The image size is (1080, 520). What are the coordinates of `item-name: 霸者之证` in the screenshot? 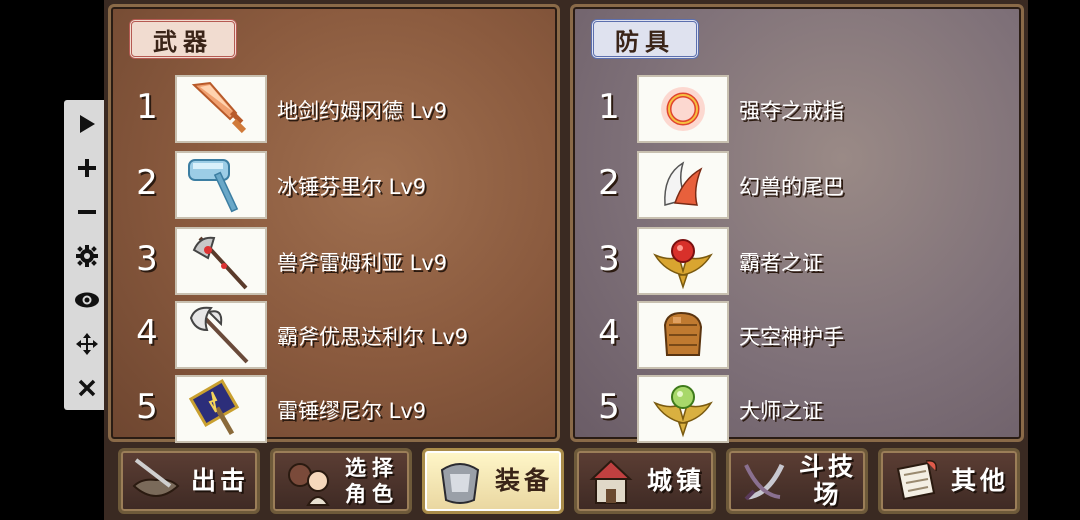 It's located at (781, 263).